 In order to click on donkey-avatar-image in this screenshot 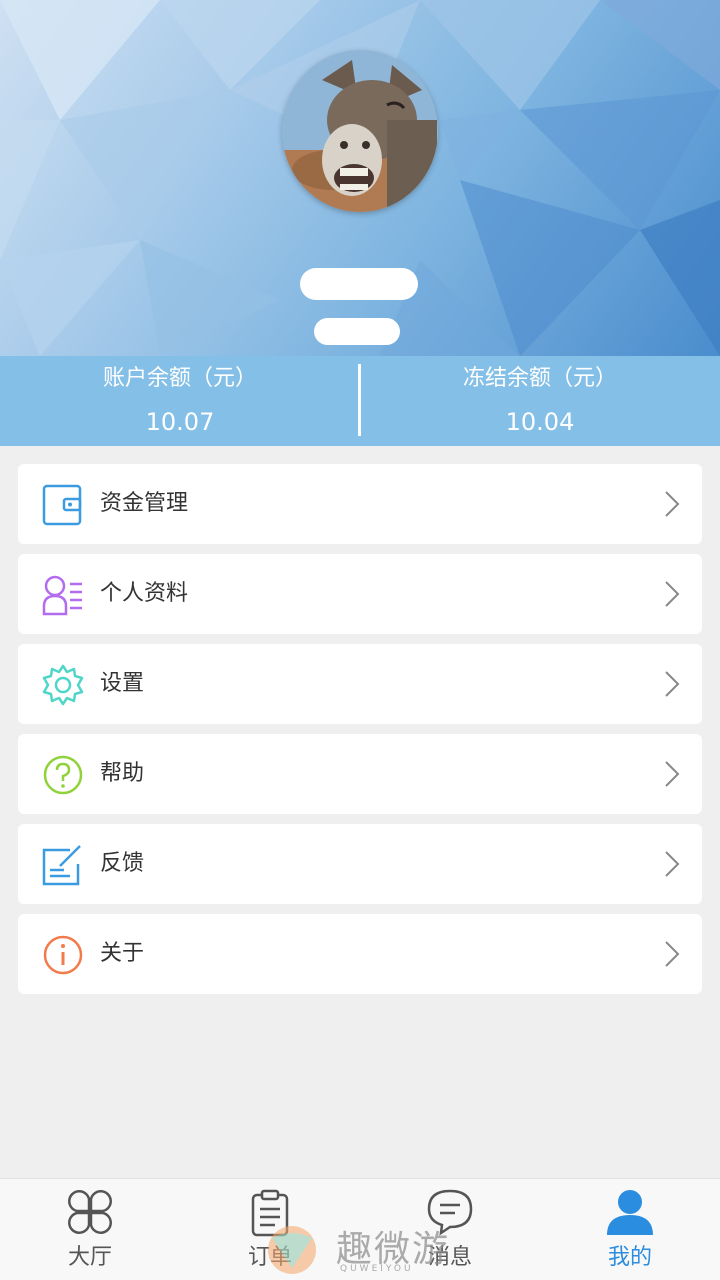, I will do `click(360, 131)`.